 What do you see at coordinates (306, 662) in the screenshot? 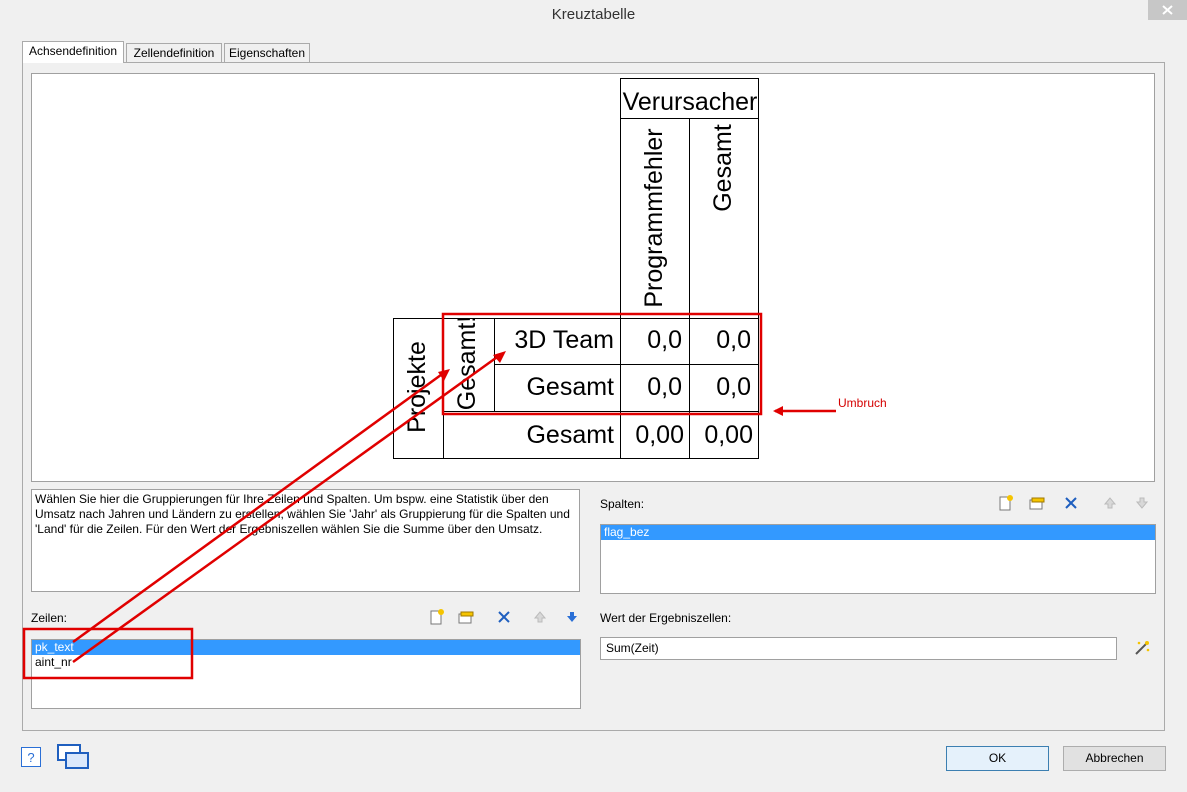
I see `list-item: aint_nr` at bounding box center [306, 662].